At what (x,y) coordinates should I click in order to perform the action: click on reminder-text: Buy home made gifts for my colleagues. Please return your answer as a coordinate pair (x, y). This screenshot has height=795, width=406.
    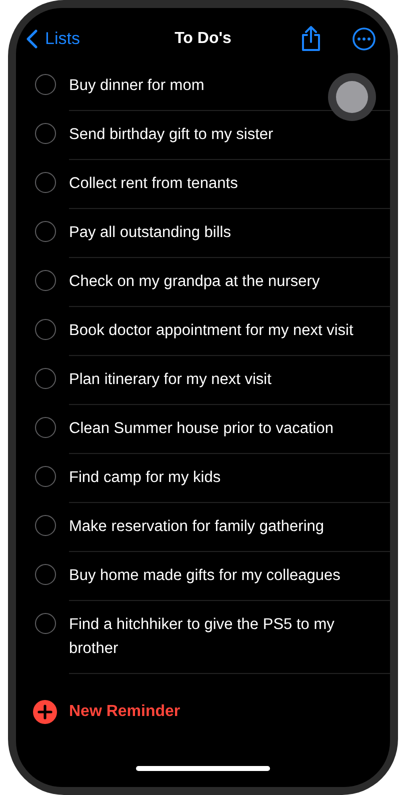
    Looking at the image, I should click on (229, 576).